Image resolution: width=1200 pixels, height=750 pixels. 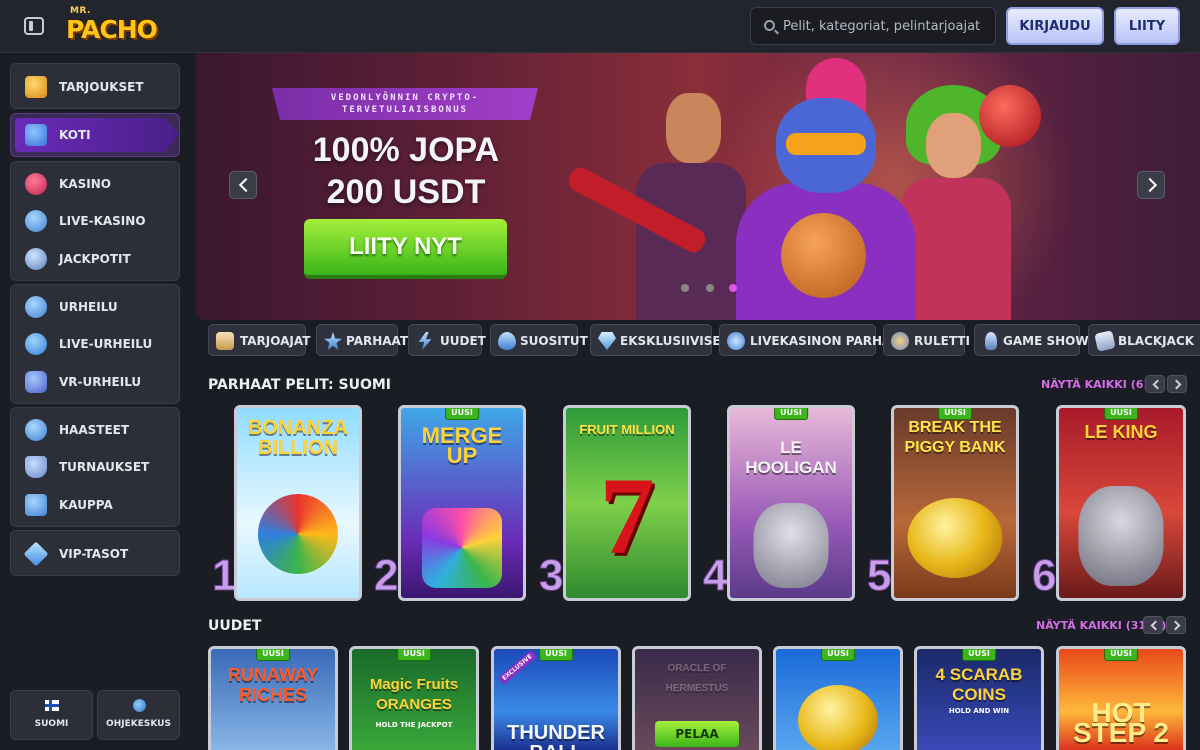 What do you see at coordinates (298, 503) in the screenshot?
I see `game-tile: BONANZA BILLION` at bounding box center [298, 503].